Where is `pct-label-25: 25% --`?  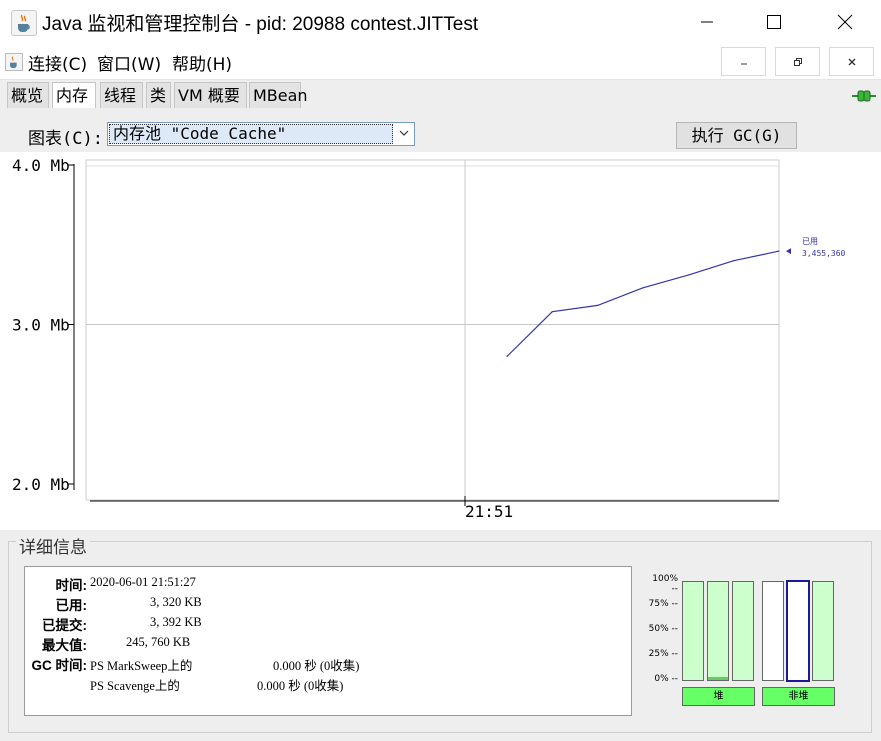
pct-label-25: 25% -- is located at coordinates (663, 654).